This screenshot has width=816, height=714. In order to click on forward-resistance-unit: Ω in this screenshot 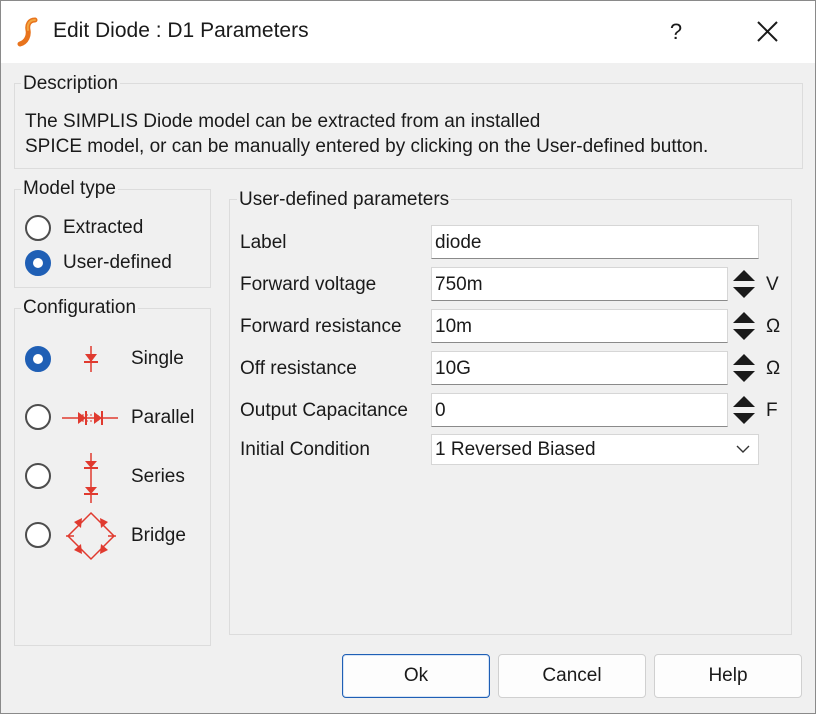, I will do `click(773, 326)`.